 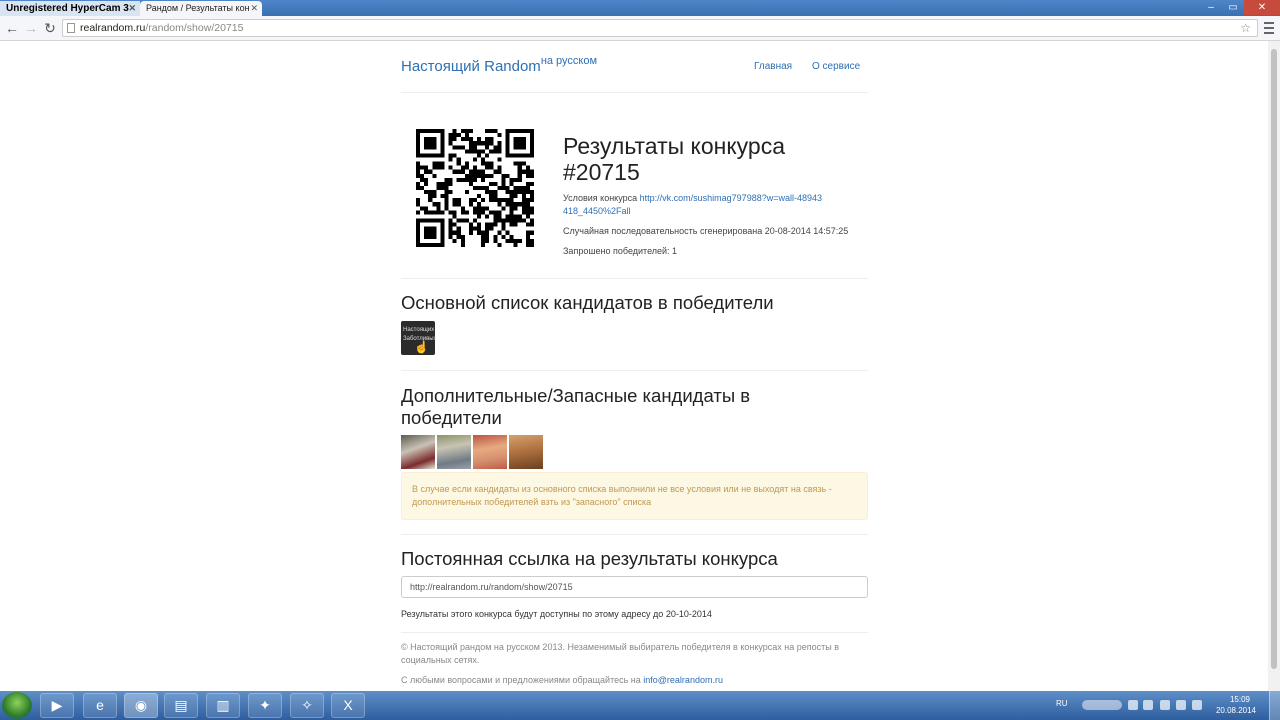 What do you see at coordinates (773, 66) in the screenshot?
I see `nav-home-link: Главная` at bounding box center [773, 66].